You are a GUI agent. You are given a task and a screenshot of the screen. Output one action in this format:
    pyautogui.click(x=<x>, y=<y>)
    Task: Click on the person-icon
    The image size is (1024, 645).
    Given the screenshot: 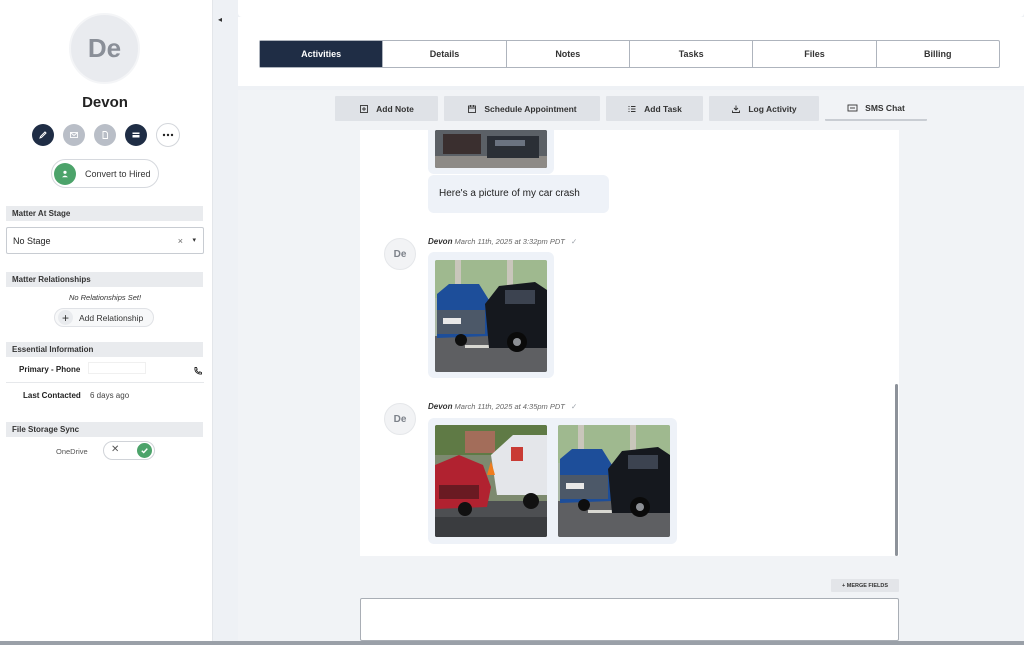 What is the action you would take?
    pyautogui.click(x=65, y=173)
    